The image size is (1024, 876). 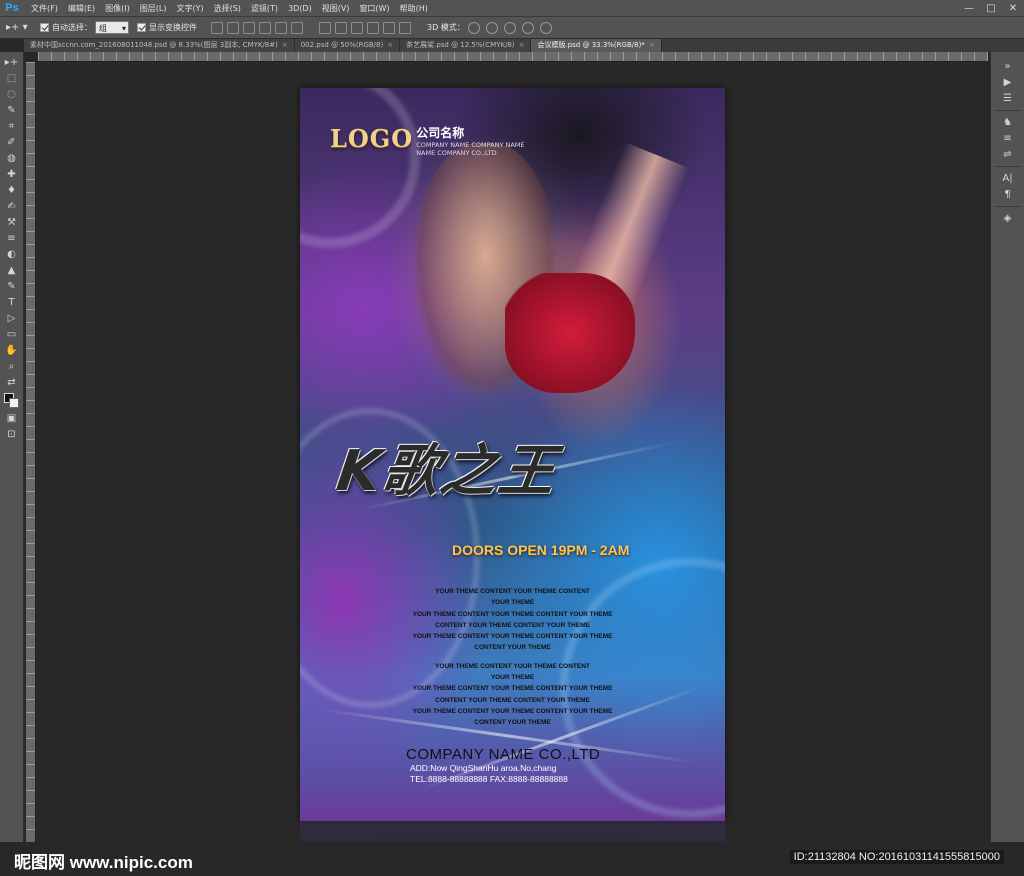 I want to click on align-bottom-icon, so click(x=249, y=27).